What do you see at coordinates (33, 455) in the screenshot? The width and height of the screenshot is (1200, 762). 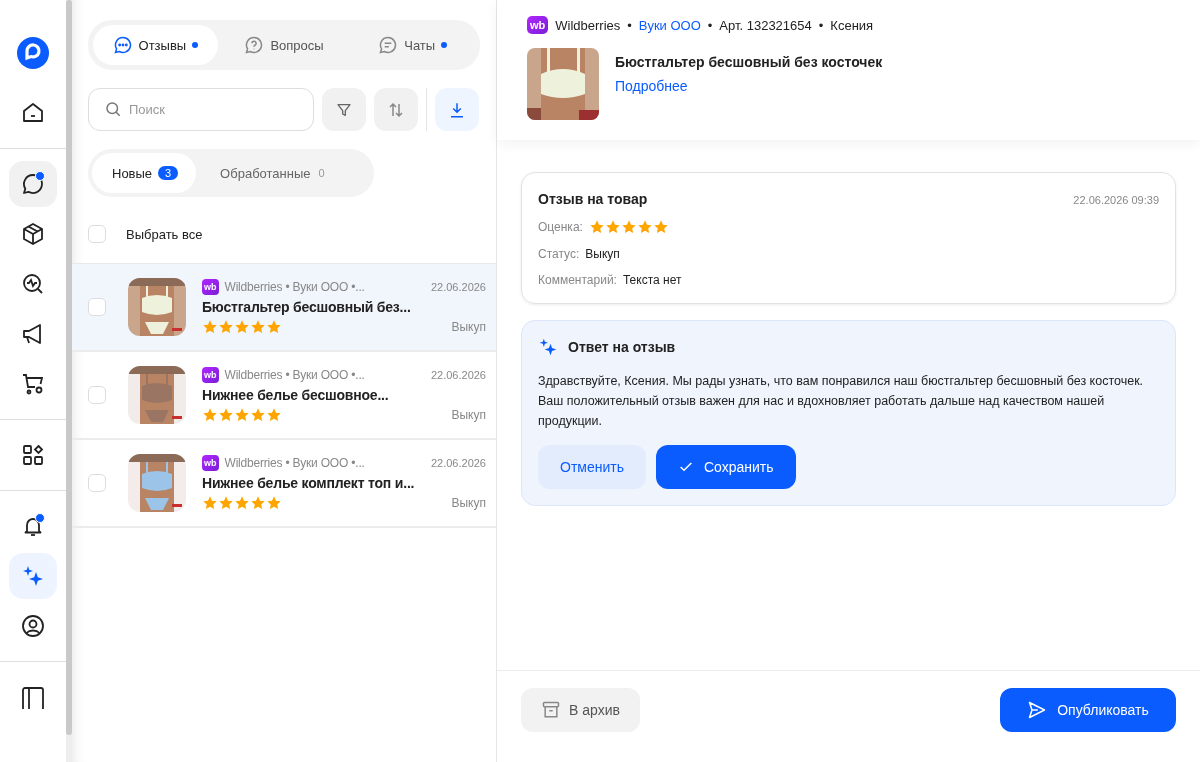 I see `apps-icon` at bounding box center [33, 455].